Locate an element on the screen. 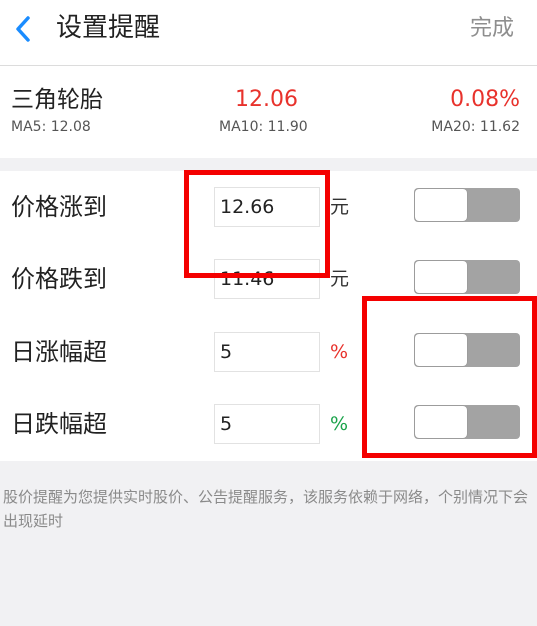 The width and height of the screenshot is (537, 626). price-down-toggle is located at coordinates (467, 277).